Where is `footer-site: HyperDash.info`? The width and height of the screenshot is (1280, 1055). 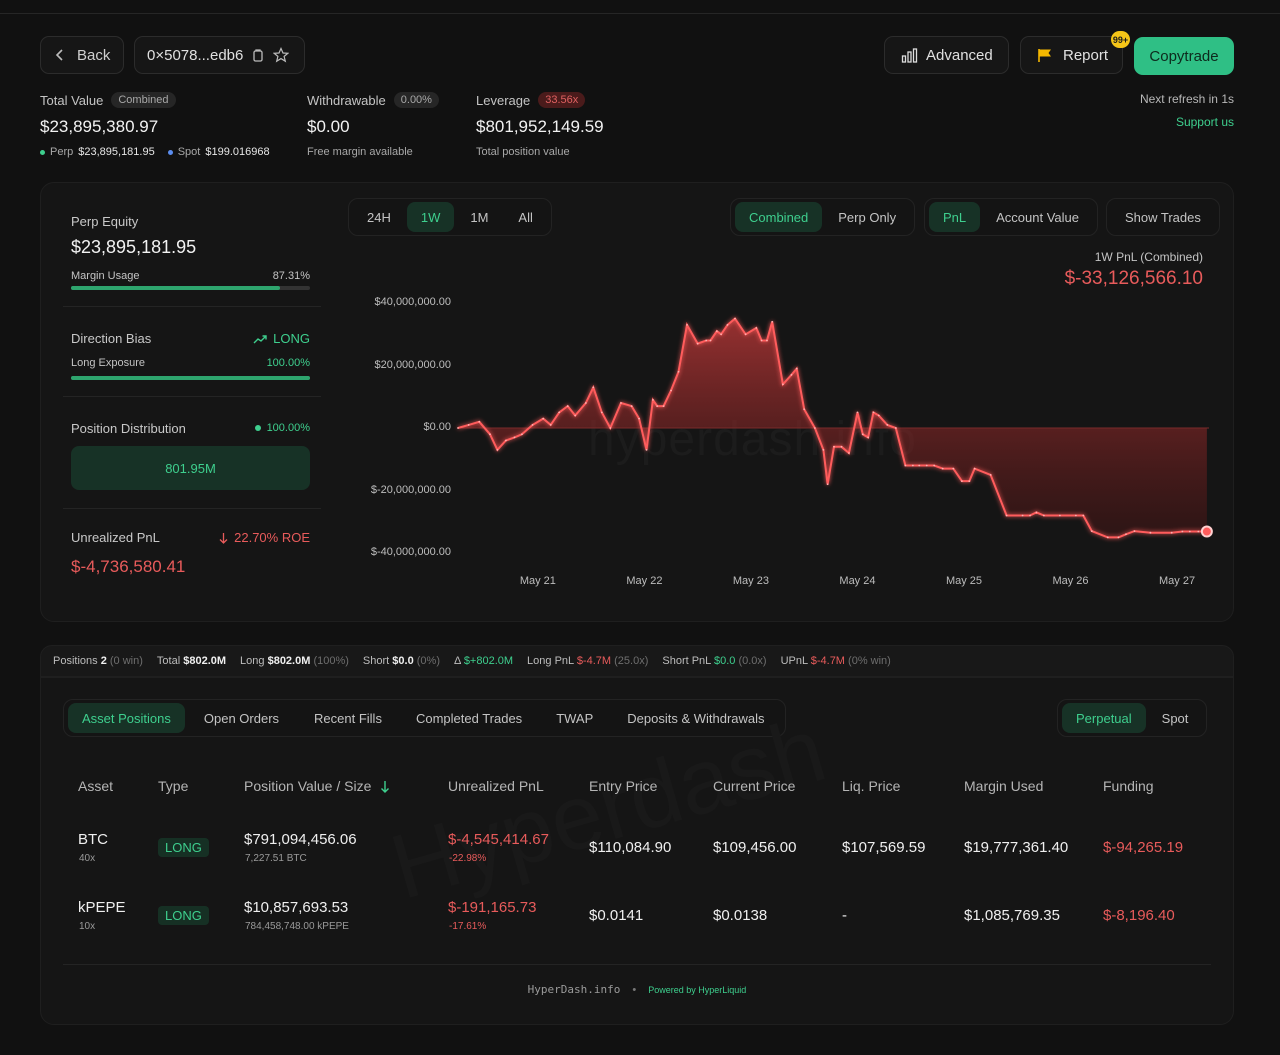 footer-site: HyperDash.info is located at coordinates (574, 989).